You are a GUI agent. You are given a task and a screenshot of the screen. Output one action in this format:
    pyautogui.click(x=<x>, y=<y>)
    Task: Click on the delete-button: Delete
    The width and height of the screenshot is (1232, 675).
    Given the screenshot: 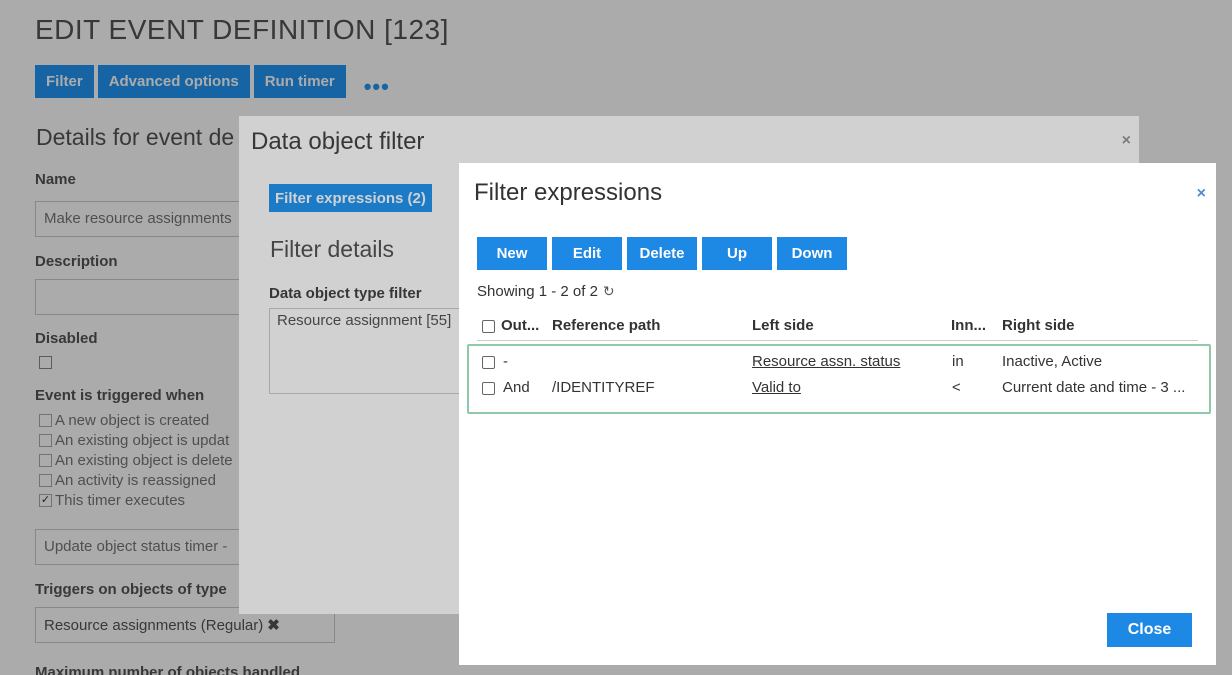 What is the action you would take?
    pyautogui.click(x=662, y=253)
    